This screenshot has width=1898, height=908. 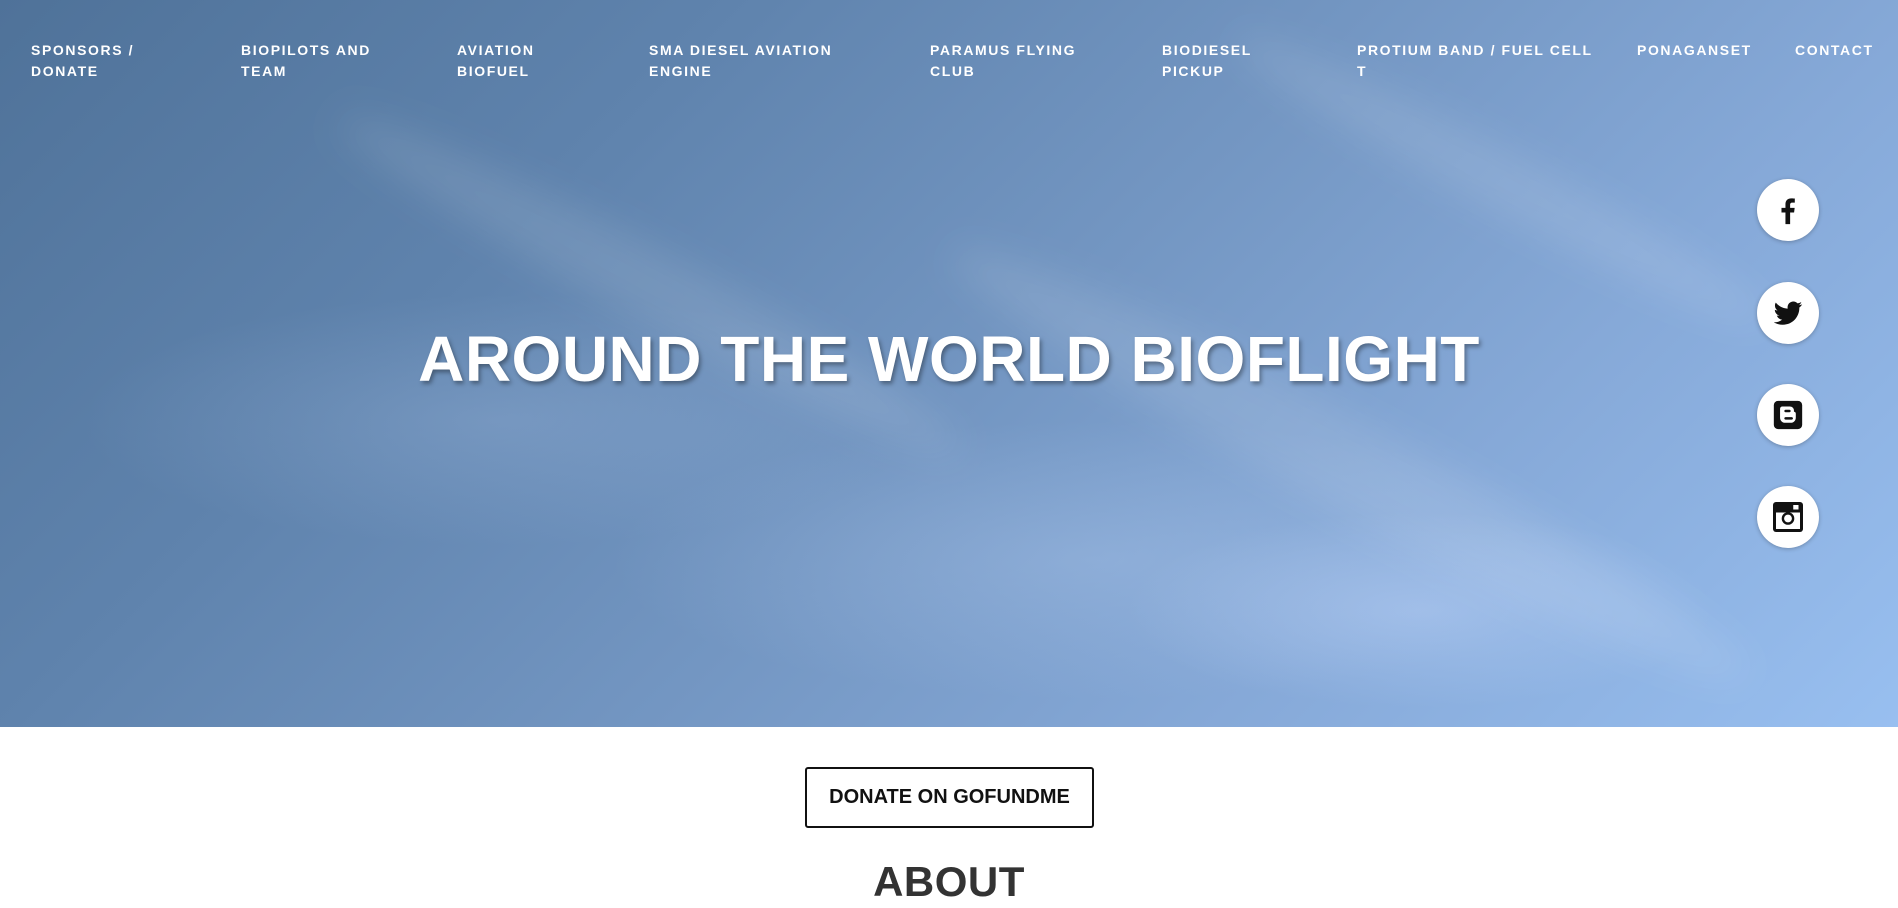 I want to click on twitter-button, so click(x=1788, y=313).